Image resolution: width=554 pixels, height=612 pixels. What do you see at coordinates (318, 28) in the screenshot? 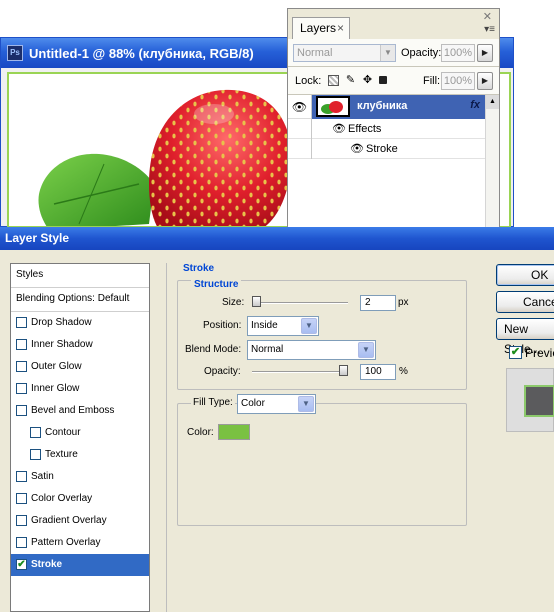
I see `tab-layers-label: Layers` at bounding box center [318, 28].